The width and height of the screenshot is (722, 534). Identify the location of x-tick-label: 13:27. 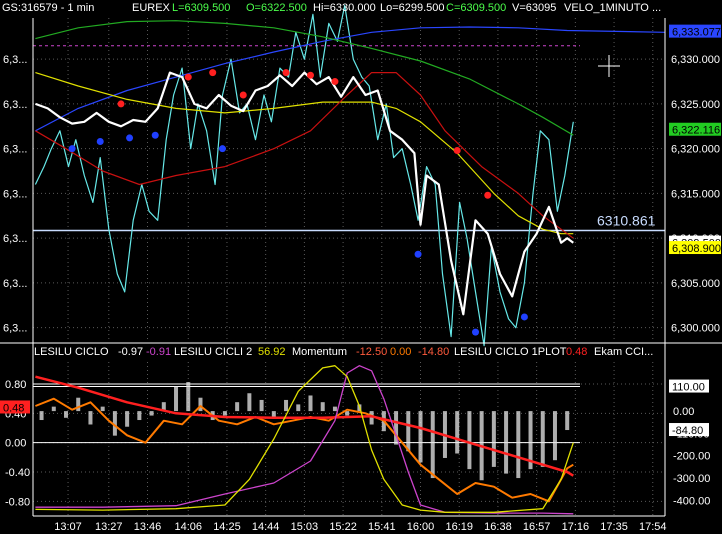
(109, 527).